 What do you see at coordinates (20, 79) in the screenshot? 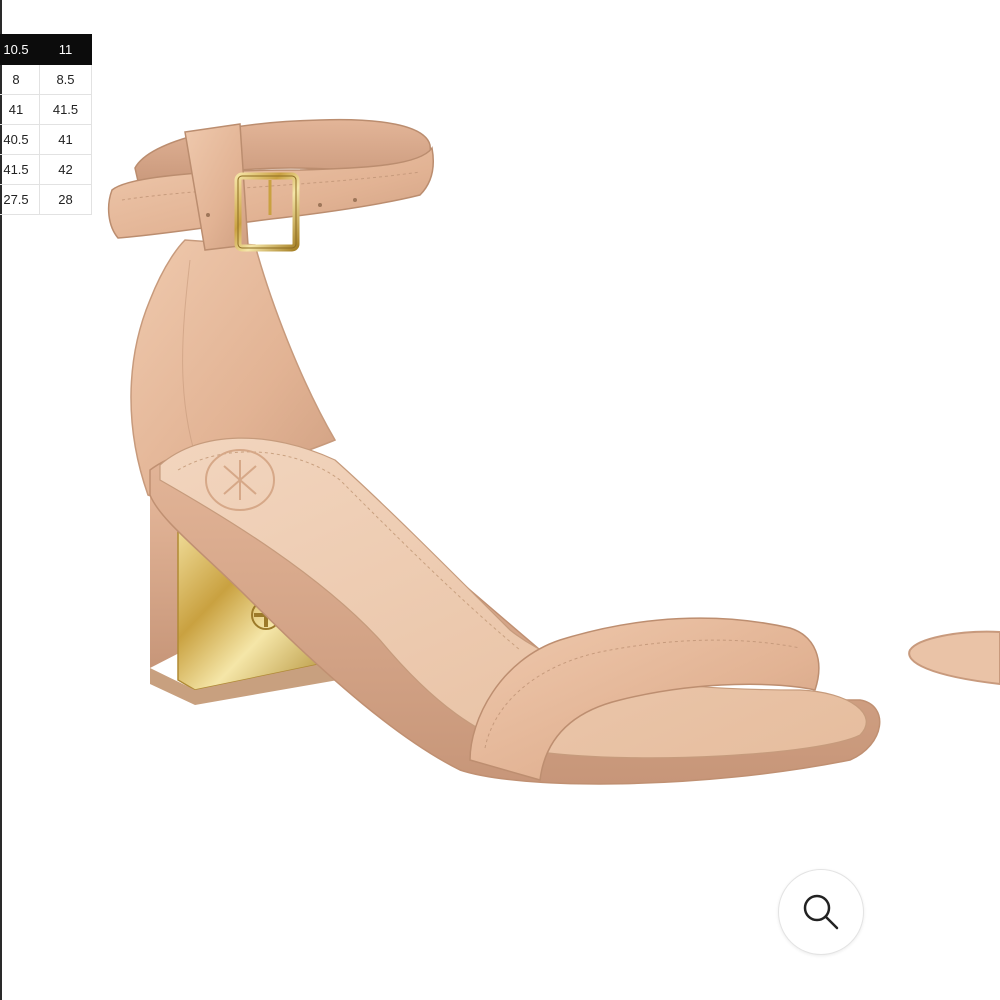
I see `size-chart-cell: 8` at bounding box center [20, 79].